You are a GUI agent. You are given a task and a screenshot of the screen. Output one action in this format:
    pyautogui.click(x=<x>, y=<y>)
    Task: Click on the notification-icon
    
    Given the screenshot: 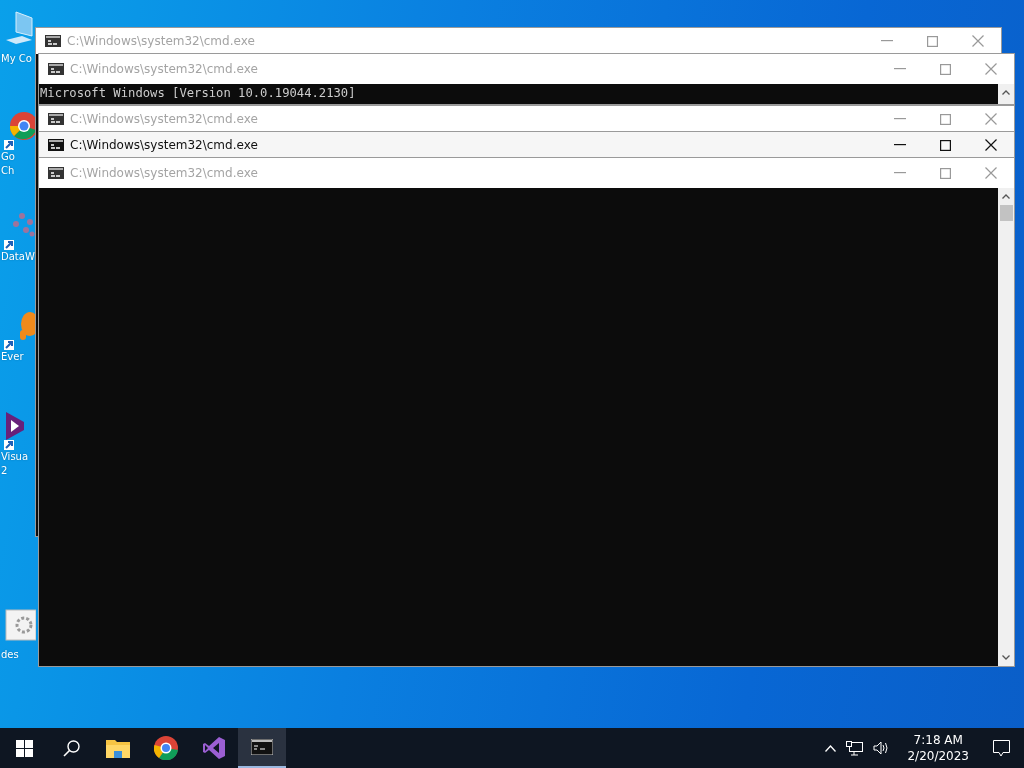 What is the action you would take?
    pyautogui.click(x=1001, y=748)
    